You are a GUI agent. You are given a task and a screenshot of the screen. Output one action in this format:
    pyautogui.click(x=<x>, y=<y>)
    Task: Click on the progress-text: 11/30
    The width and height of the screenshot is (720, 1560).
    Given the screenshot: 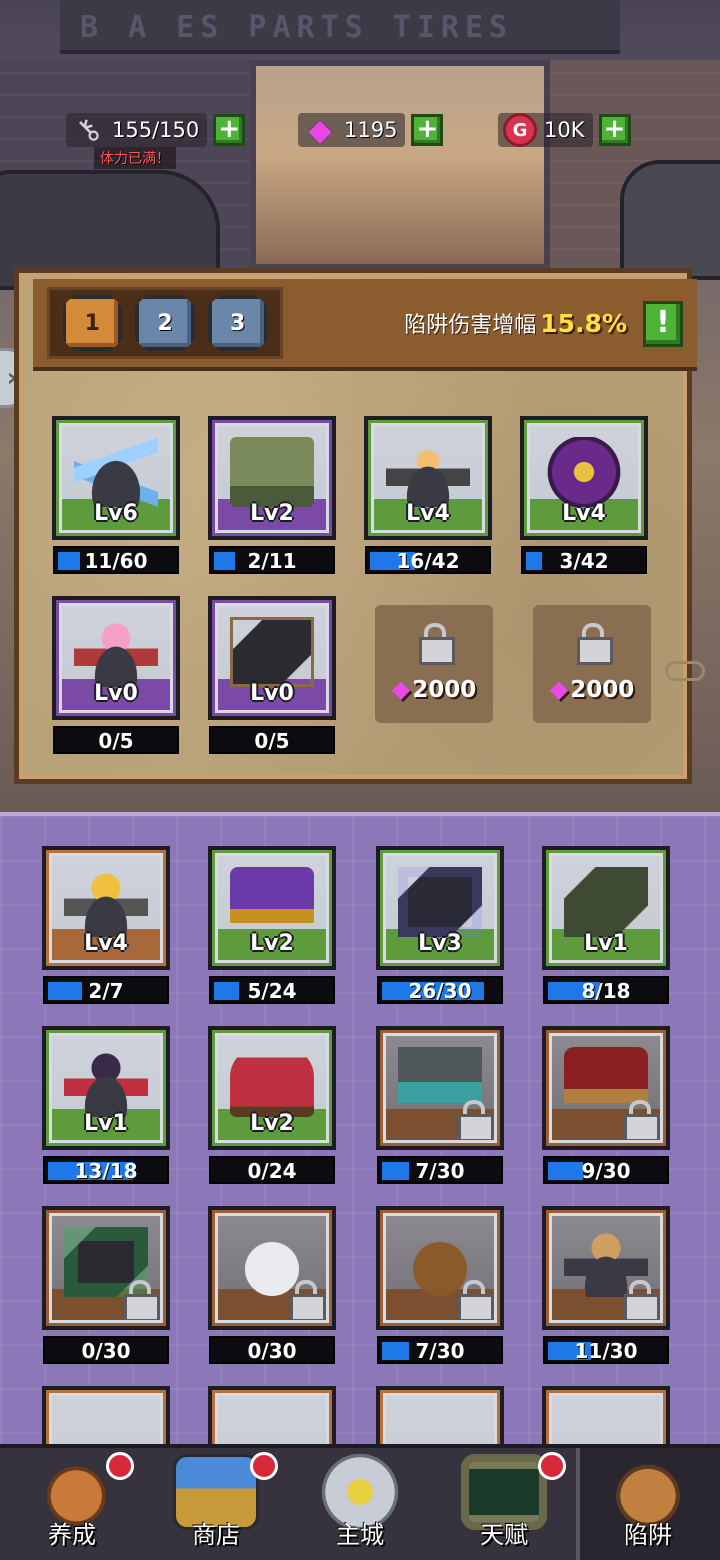 What is the action you would take?
    pyautogui.click(x=606, y=1351)
    